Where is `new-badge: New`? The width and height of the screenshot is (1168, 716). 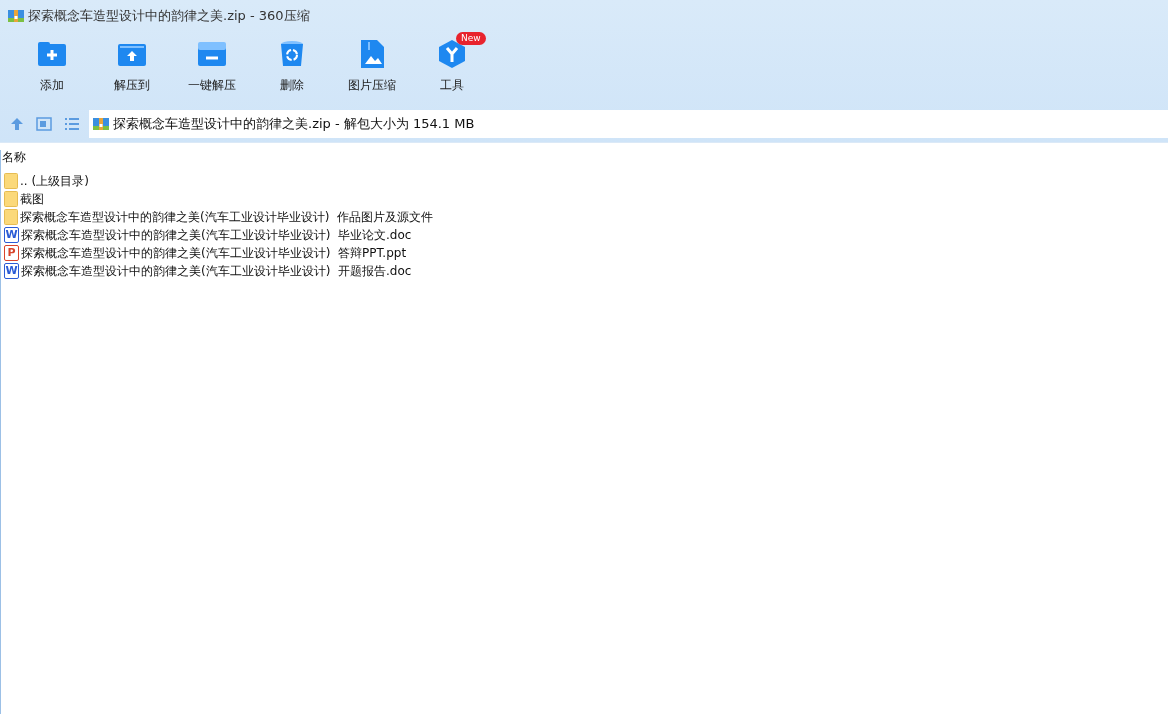
new-badge: New is located at coordinates (471, 38).